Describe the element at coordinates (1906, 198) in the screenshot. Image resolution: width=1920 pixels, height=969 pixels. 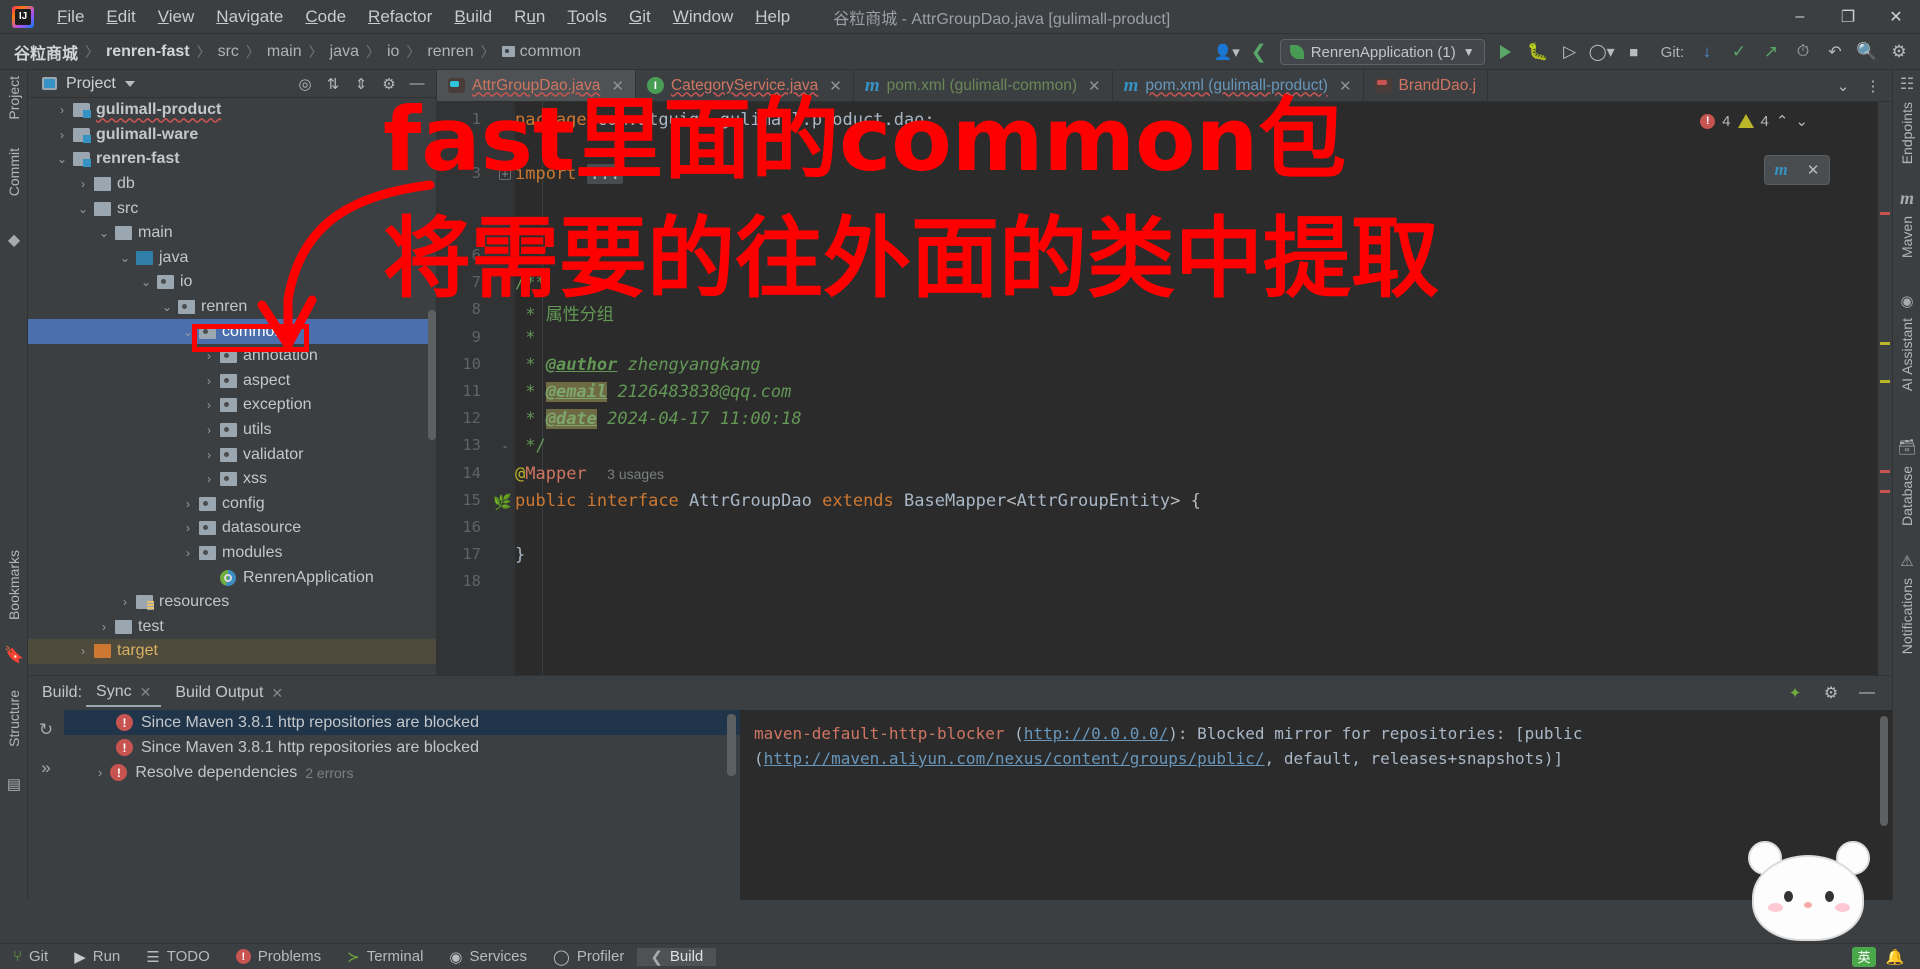
I see `maven-icon: m` at that location.